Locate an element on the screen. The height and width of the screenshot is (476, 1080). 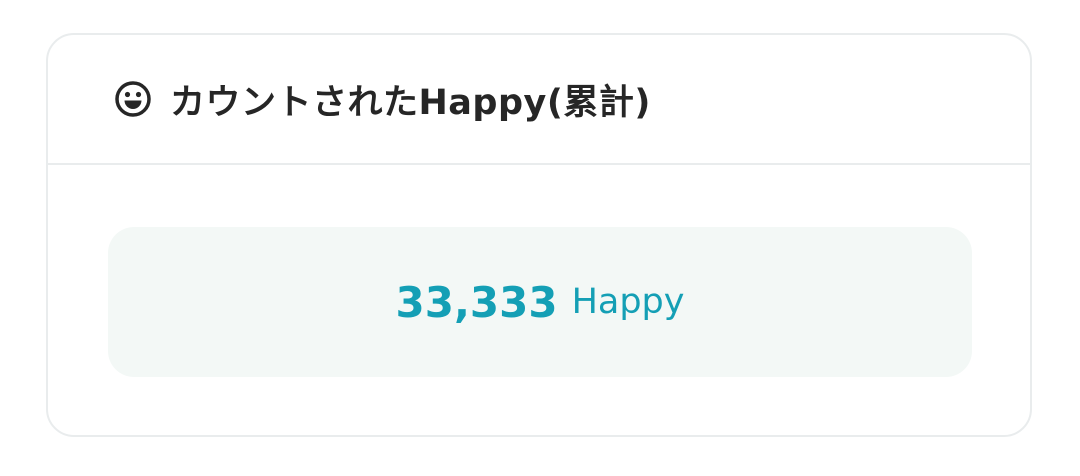
happy-count-unit: Happy is located at coordinates (628, 302).